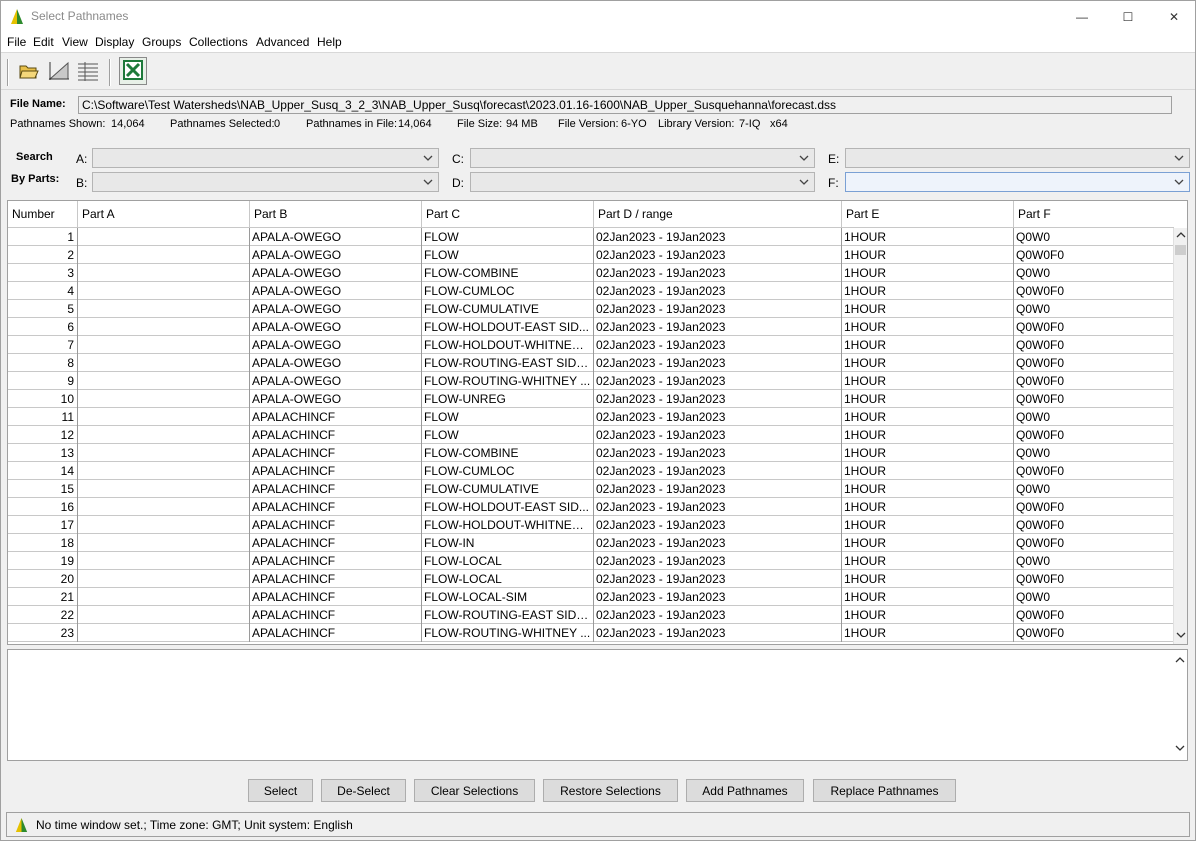 The image size is (1196, 841). I want to click on library-version-value: 7-IQ, so click(750, 124).